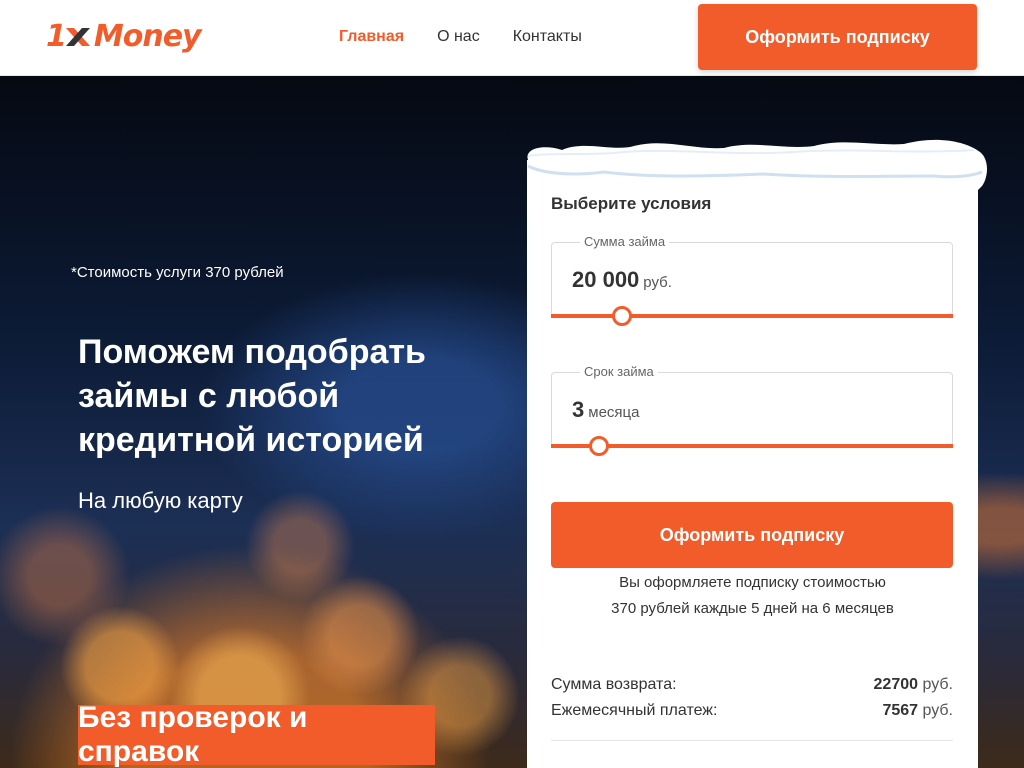 This screenshot has width=1024, height=768. I want to click on summary-divider, so click(752, 740).